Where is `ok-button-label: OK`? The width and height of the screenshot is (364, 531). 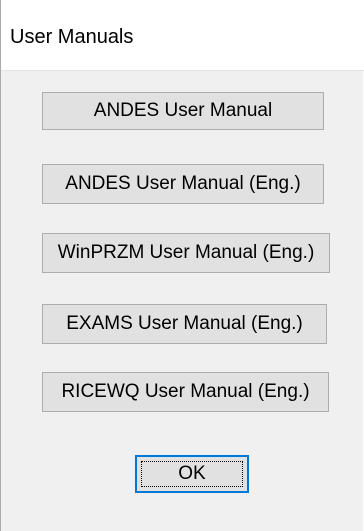
ok-button-label: OK is located at coordinates (192, 473).